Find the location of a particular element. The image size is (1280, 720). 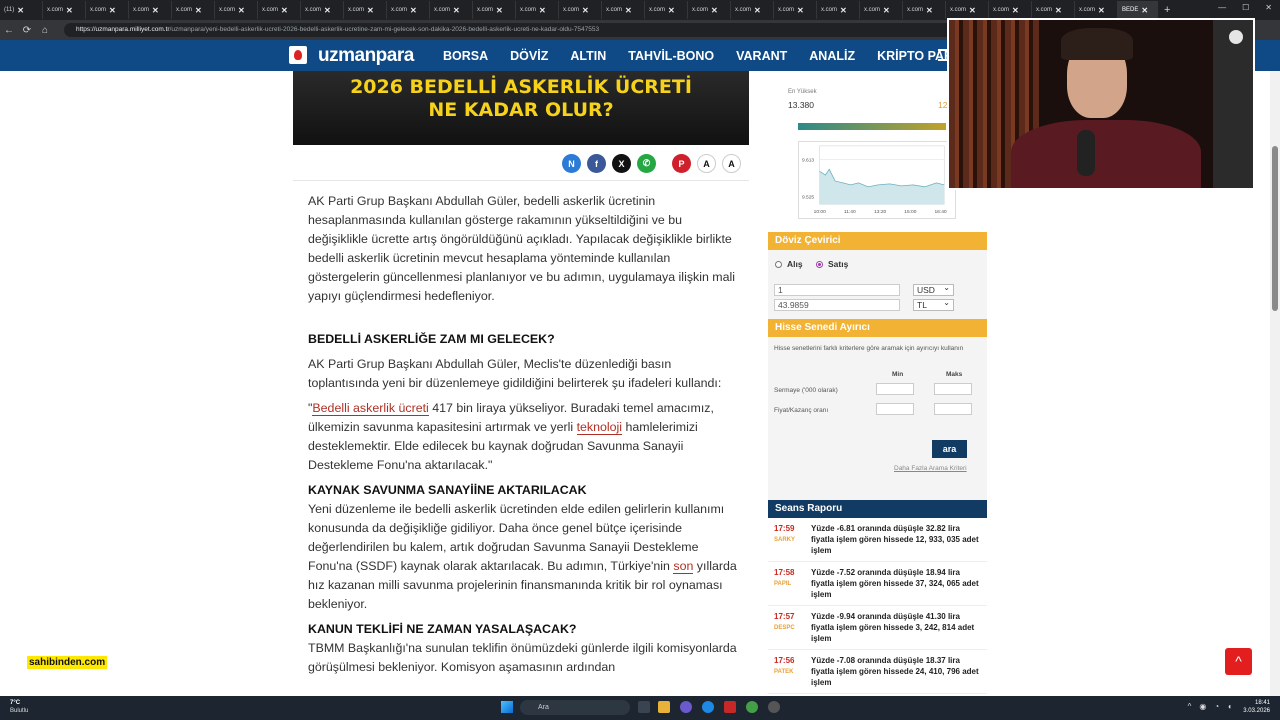

site-logo: uzmanpara is located at coordinates (366, 56).